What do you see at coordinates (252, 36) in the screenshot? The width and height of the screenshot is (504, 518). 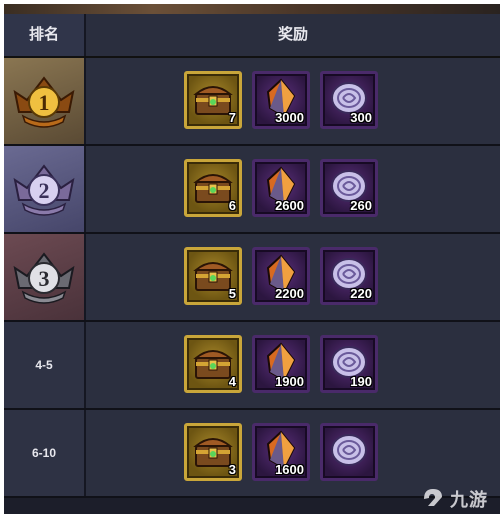 I see `table-header: 排名 奖励` at bounding box center [252, 36].